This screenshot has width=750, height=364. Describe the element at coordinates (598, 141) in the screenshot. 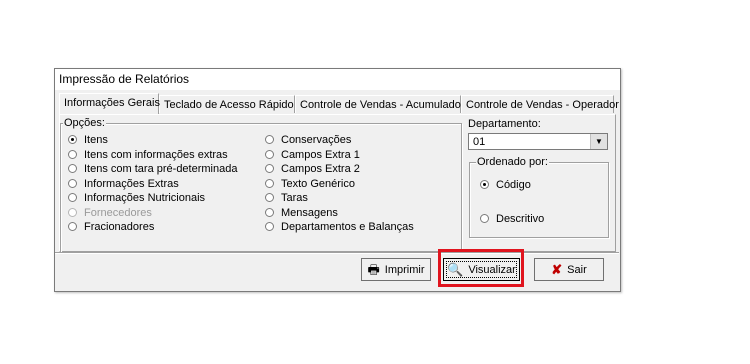

I see `chevron-down-icon: ▼` at that location.